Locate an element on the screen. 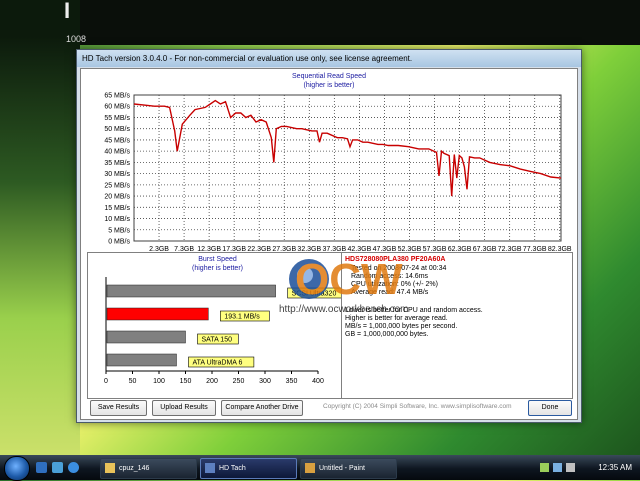 The image size is (640, 481). y-tick-label: 10 MB/s is located at coordinates (117, 219).